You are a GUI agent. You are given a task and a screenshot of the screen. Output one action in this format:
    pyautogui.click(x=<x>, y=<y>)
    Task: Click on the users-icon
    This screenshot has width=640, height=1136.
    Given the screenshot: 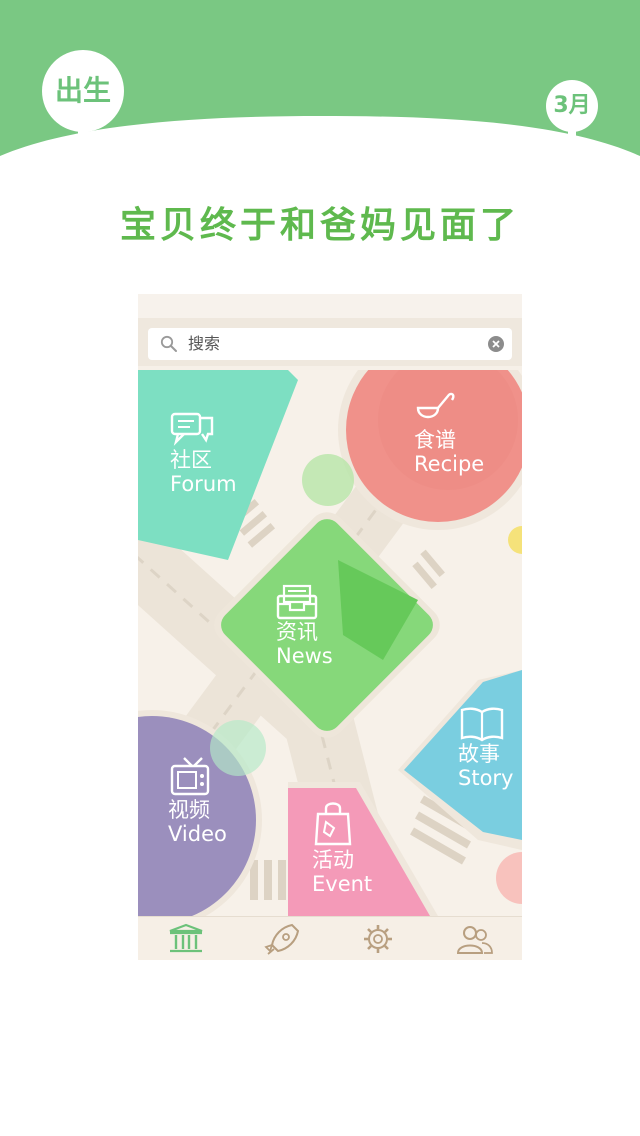 What is the action you would take?
    pyautogui.click(x=474, y=939)
    